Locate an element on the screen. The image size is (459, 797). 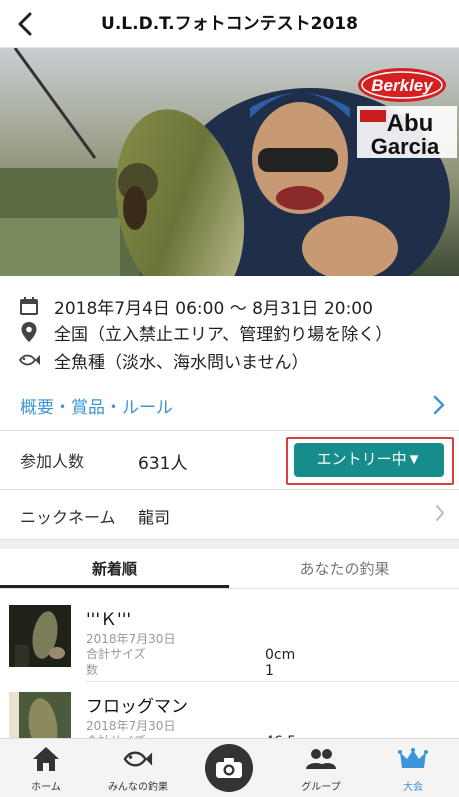
nav-home: ホーム is located at coordinates (46, 768).